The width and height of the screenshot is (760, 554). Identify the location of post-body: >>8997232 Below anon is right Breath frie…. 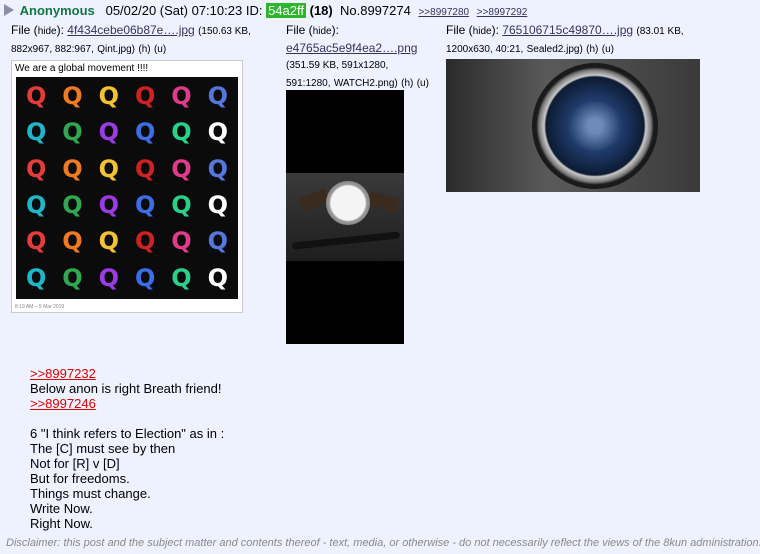
(127, 448).